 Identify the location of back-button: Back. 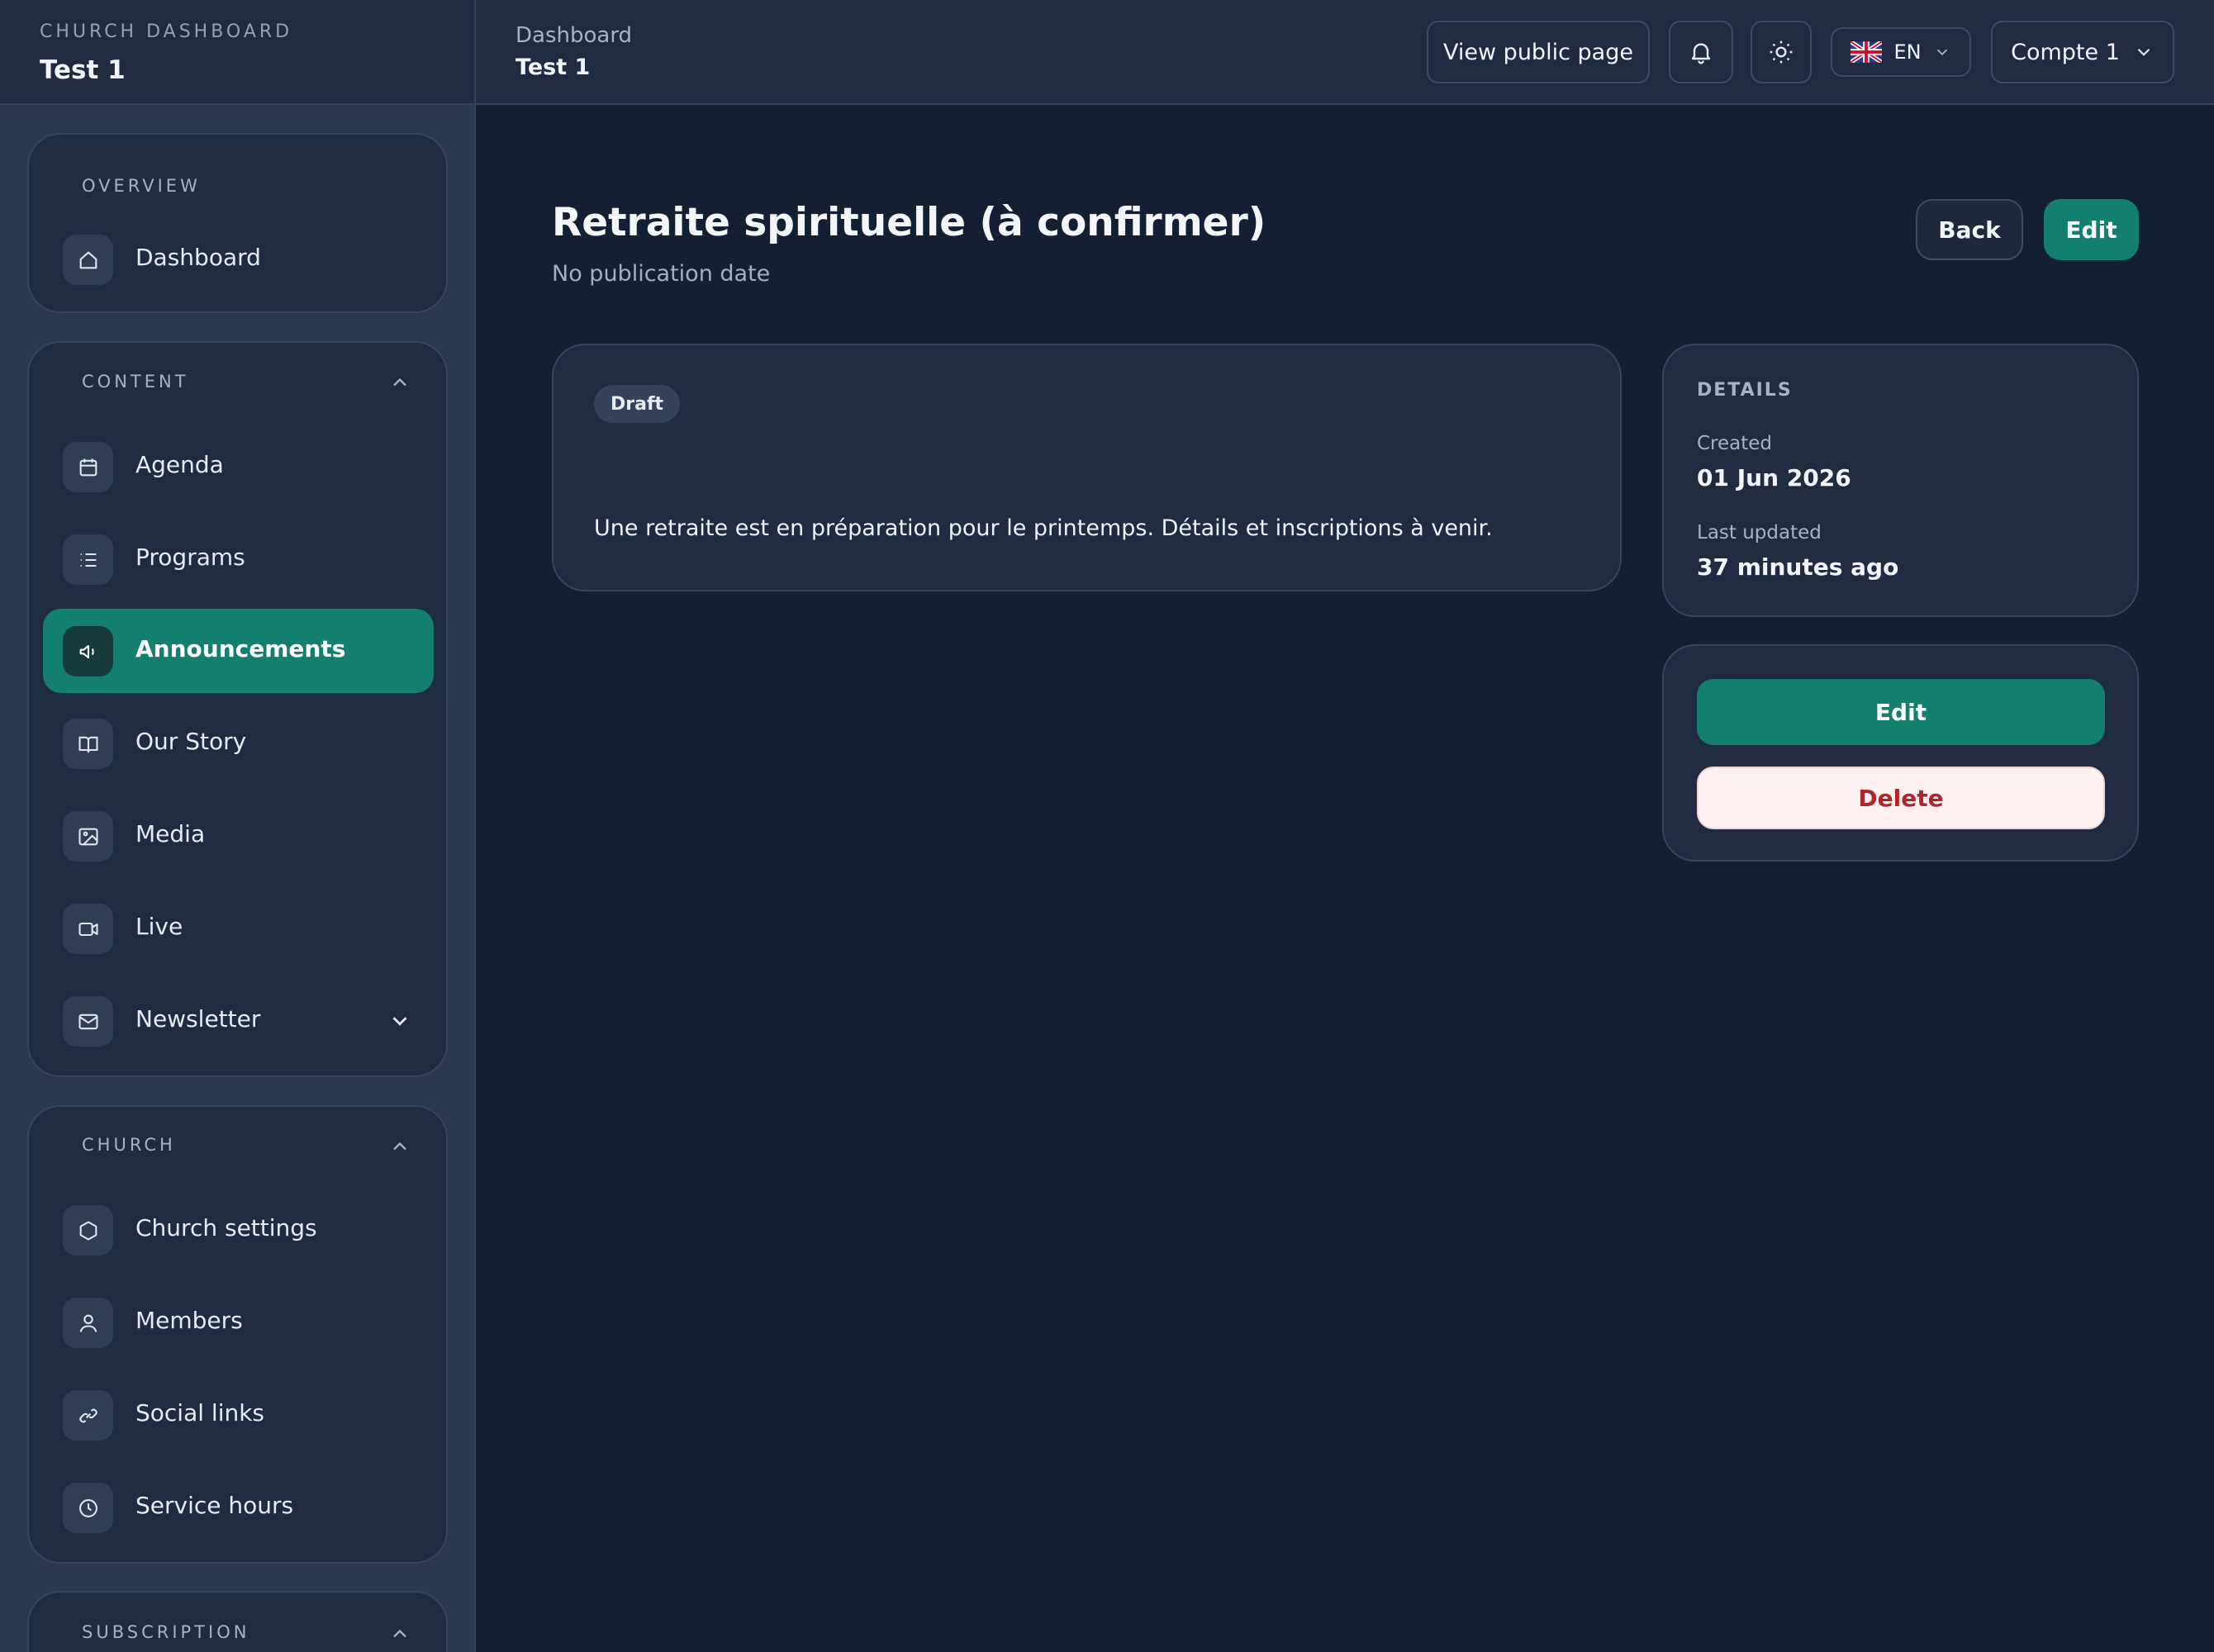
(1969, 229).